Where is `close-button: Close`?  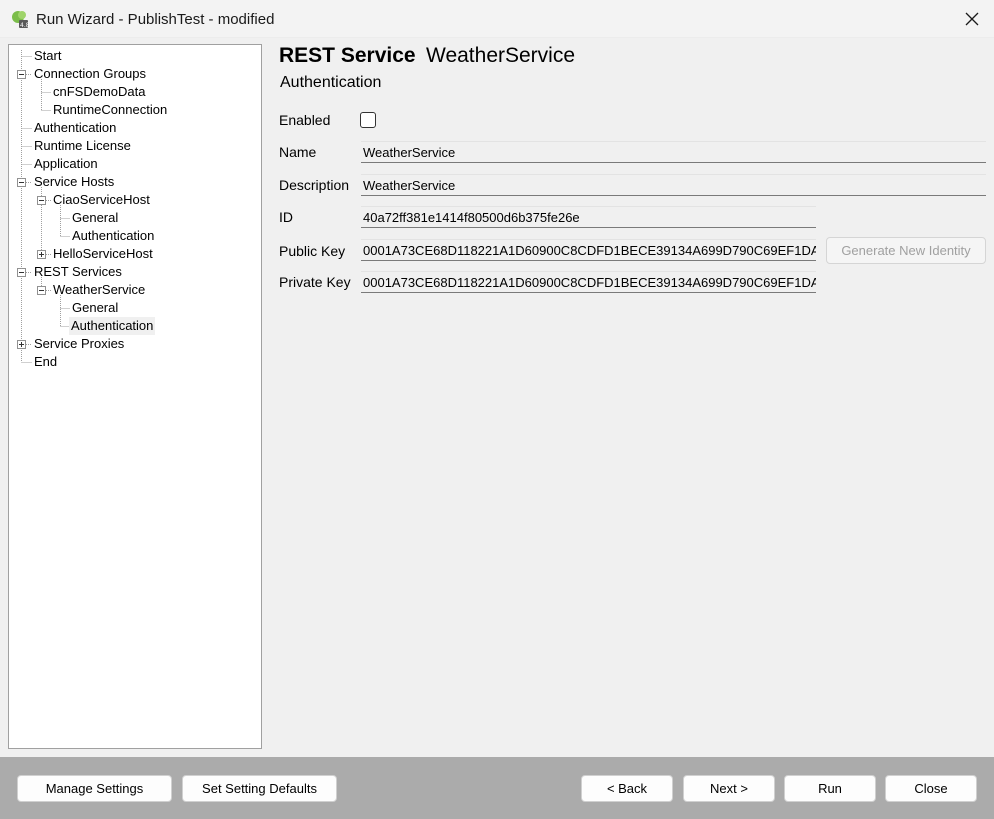 close-button: Close is located at coordinates (931, 788).